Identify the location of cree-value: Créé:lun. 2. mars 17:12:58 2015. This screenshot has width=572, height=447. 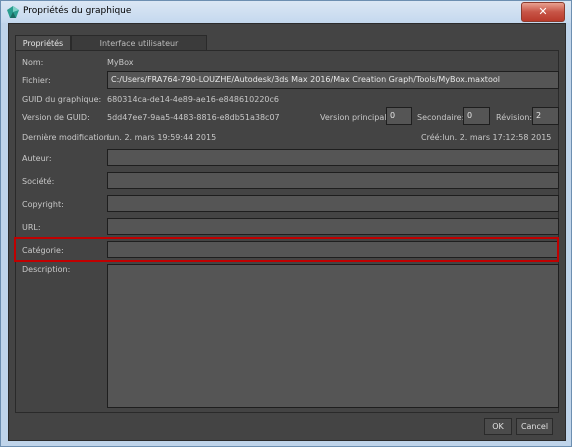
(486, 137).